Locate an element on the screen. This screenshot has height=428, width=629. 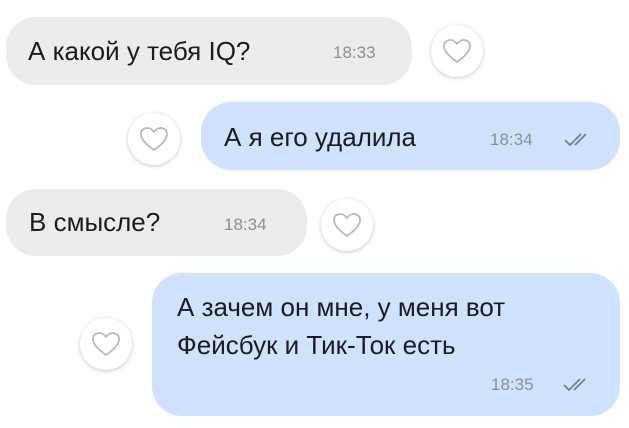
message-text-line: А зачем он мне, у меня вот is located at coordinates (341, 307).